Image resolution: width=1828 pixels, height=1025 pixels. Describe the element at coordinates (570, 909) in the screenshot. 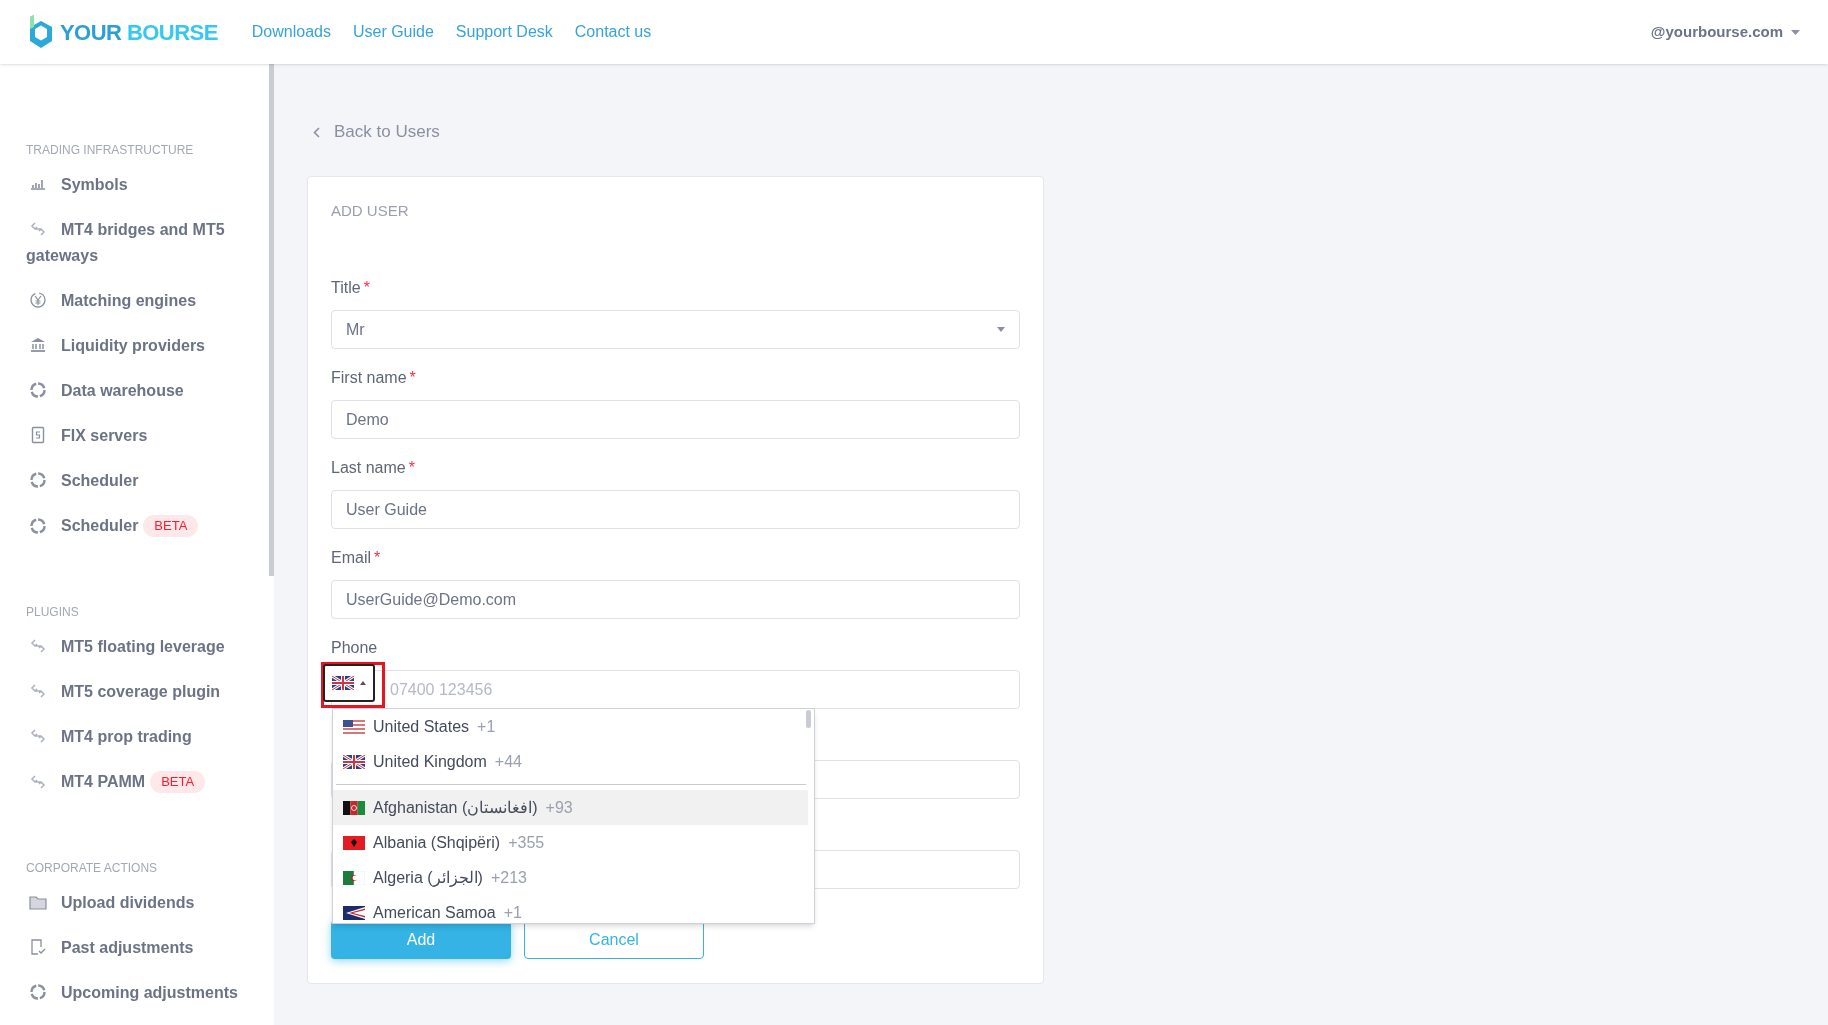

I see `country-option: American Samoa +1` at that location.